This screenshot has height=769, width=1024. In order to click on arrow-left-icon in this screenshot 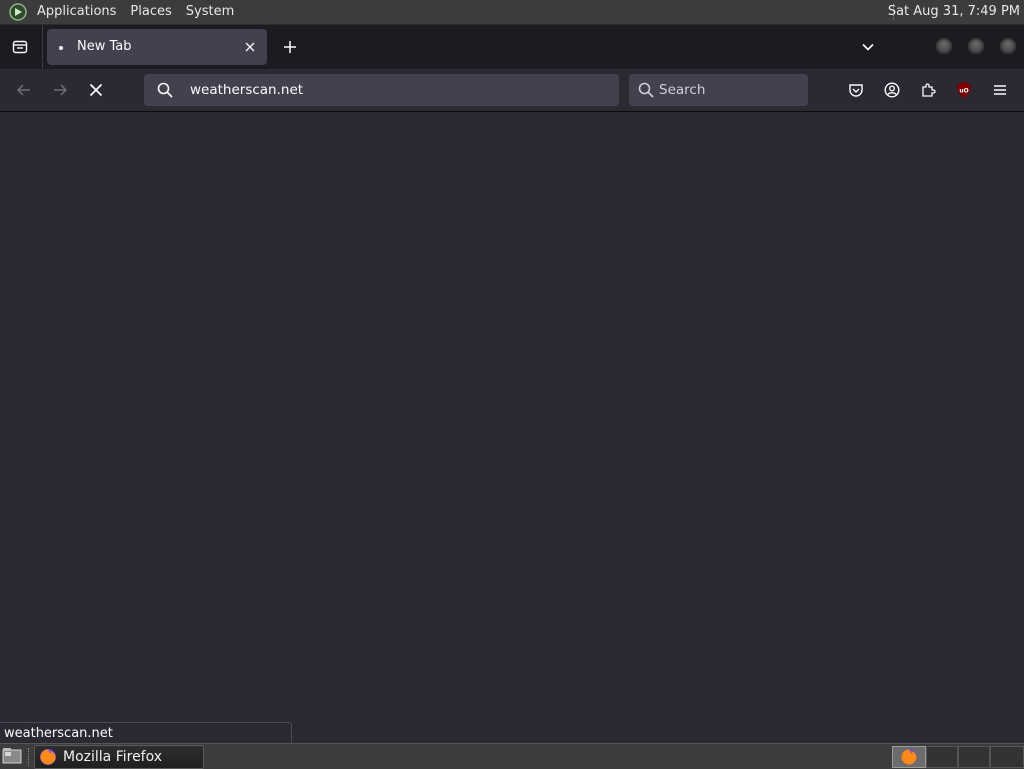, I will do `click(23, 90)`.